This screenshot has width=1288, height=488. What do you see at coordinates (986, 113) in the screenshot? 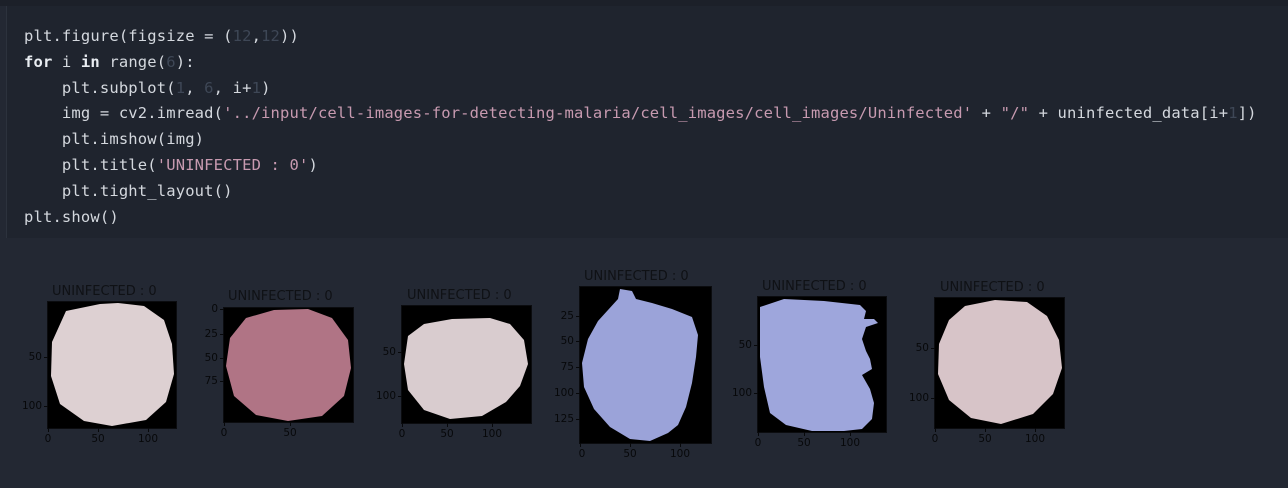
I see `code-token: +` at bounding box center [986, 113].